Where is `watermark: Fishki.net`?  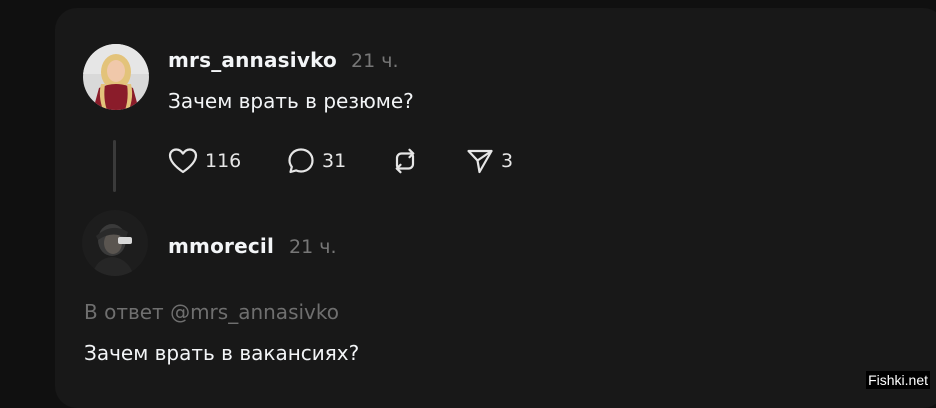
watermark: Fishki.net is located at coordinates (898, 380).